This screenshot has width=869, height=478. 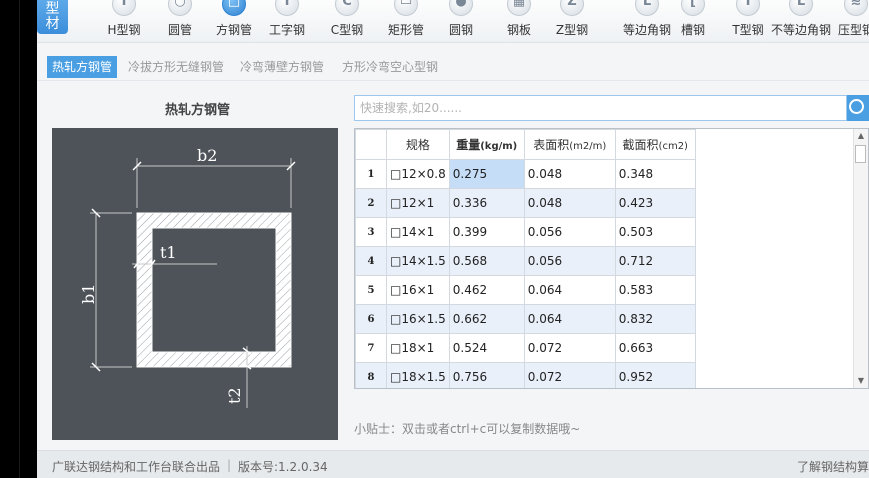 I want to click on cell-weight: 0.275, so click(x=486, y=174).